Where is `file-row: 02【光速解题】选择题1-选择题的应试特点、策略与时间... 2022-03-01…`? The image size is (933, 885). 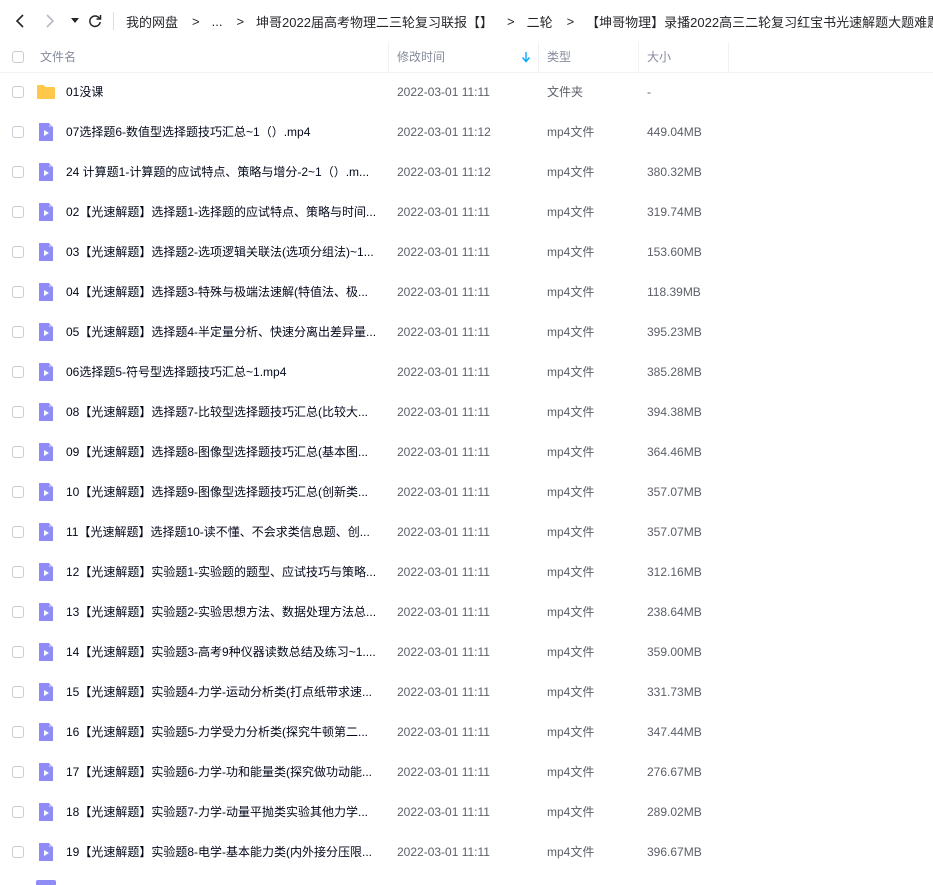 file-row: 02【光速解题】选择题1-选择题的应试特点、策略与时间... 2022-03-01… is located at coordinates (466, 212).